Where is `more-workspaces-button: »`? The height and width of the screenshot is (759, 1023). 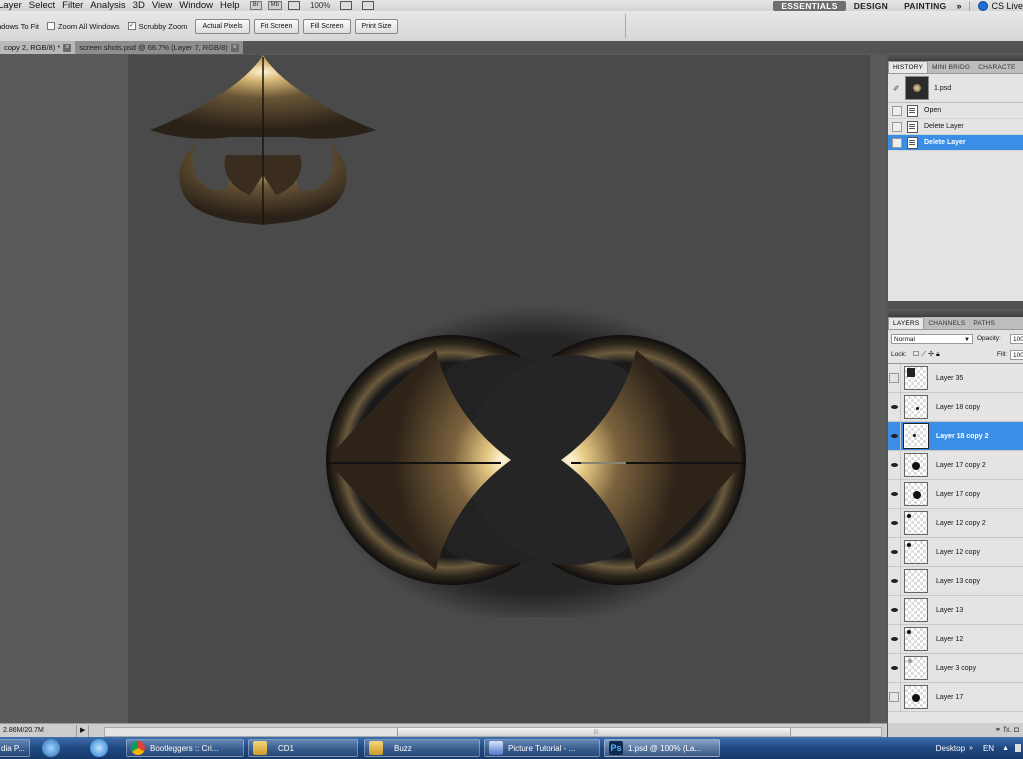 more-workspaces-button: » is located at coordinates (958, 6).